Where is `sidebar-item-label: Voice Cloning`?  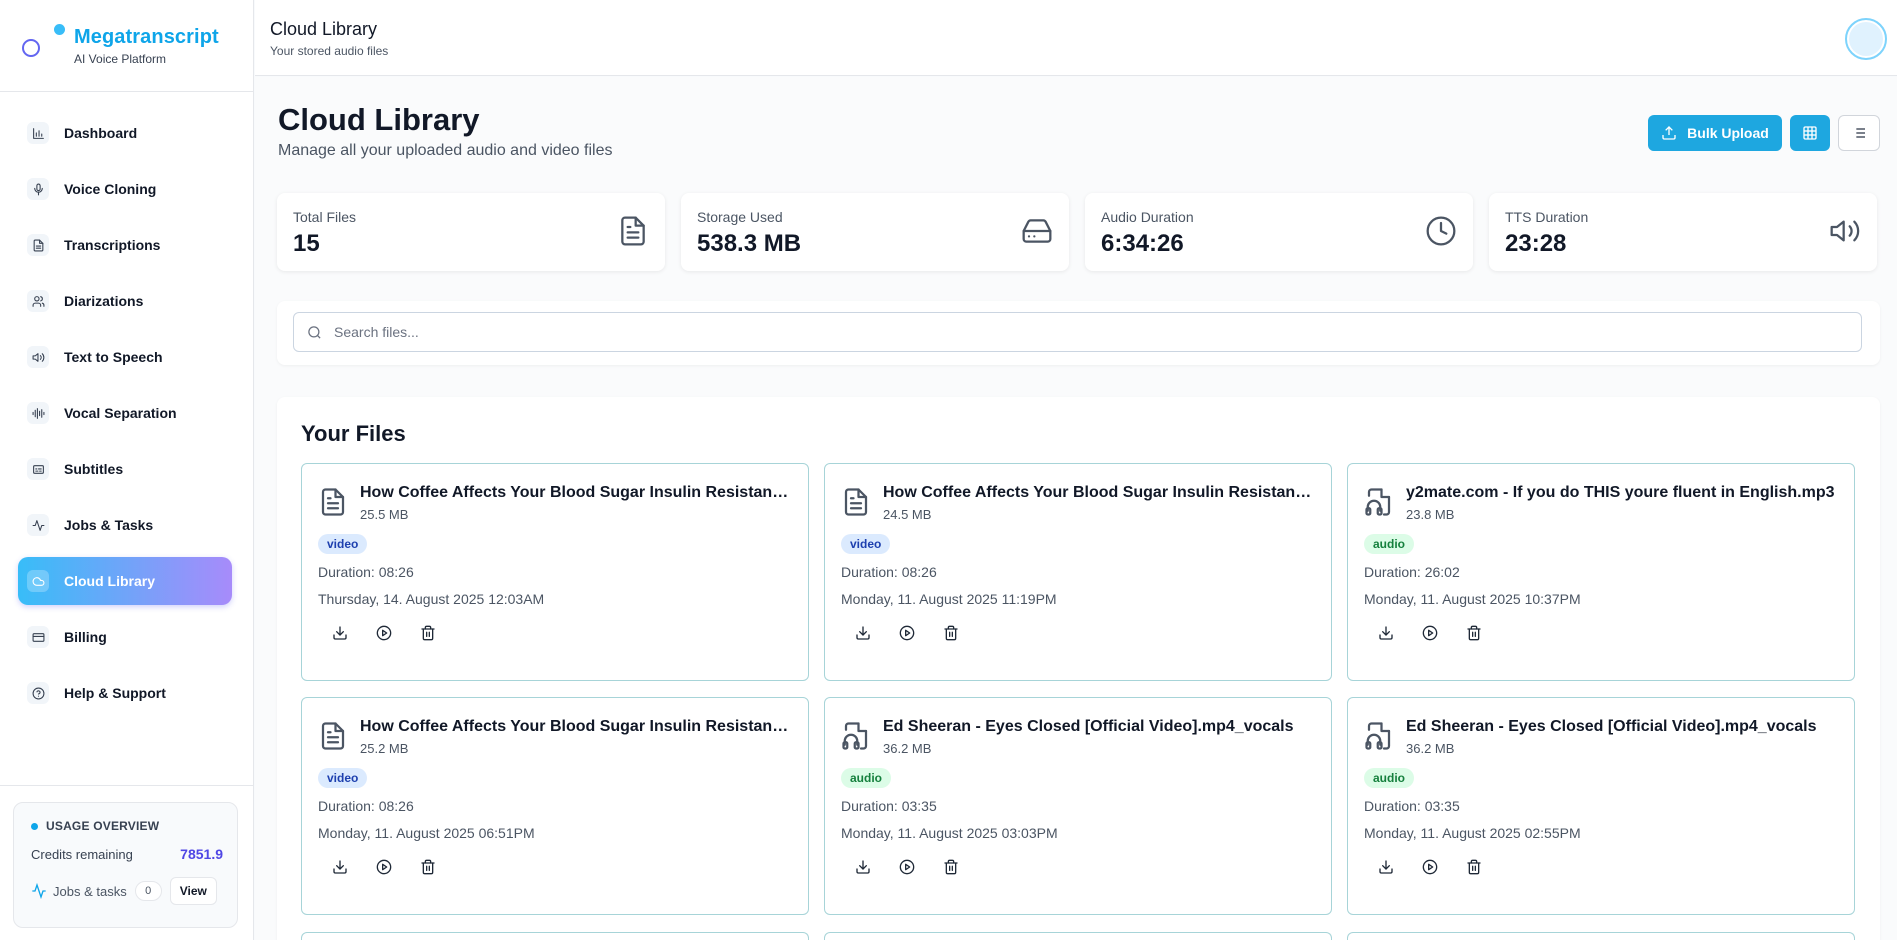 sidebar-item-label: Voice Cloning is located at coordinates (110, 189).